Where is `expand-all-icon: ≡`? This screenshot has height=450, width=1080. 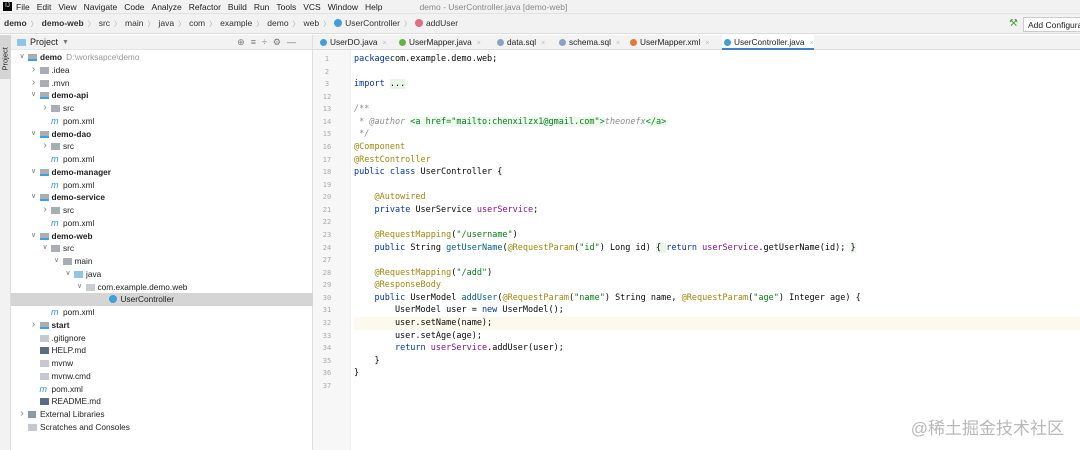
expand-all-icon: ≡ is located at coordinates (256, 42).